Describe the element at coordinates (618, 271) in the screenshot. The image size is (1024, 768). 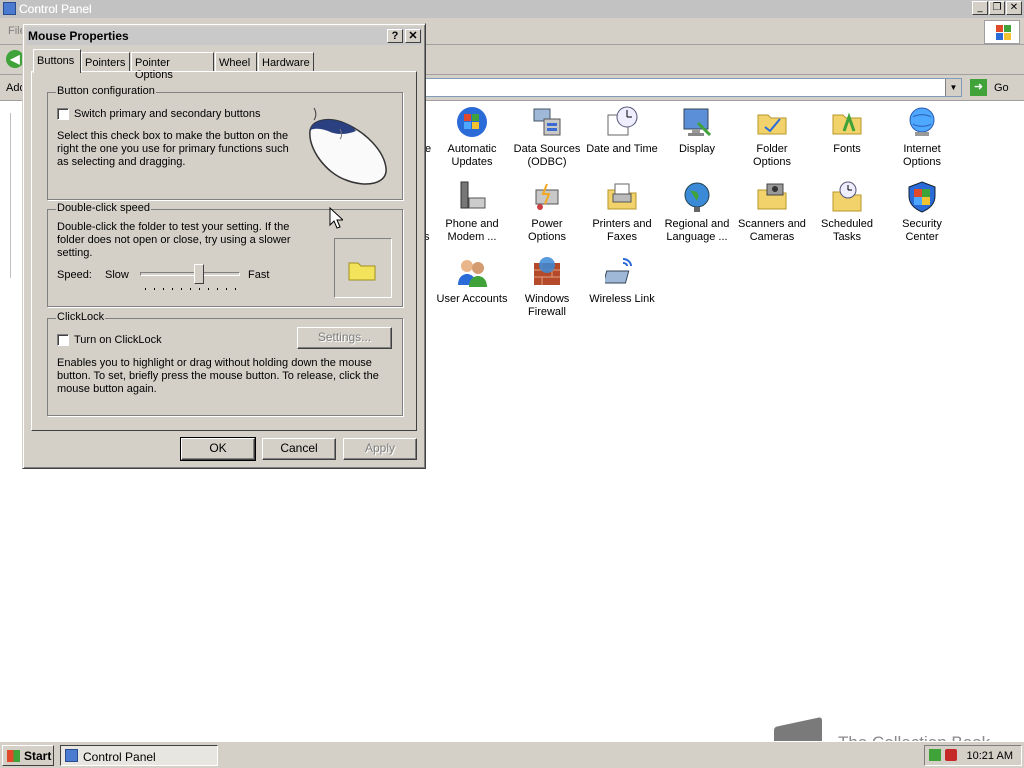
I see `wireless-link-icon` at that location.